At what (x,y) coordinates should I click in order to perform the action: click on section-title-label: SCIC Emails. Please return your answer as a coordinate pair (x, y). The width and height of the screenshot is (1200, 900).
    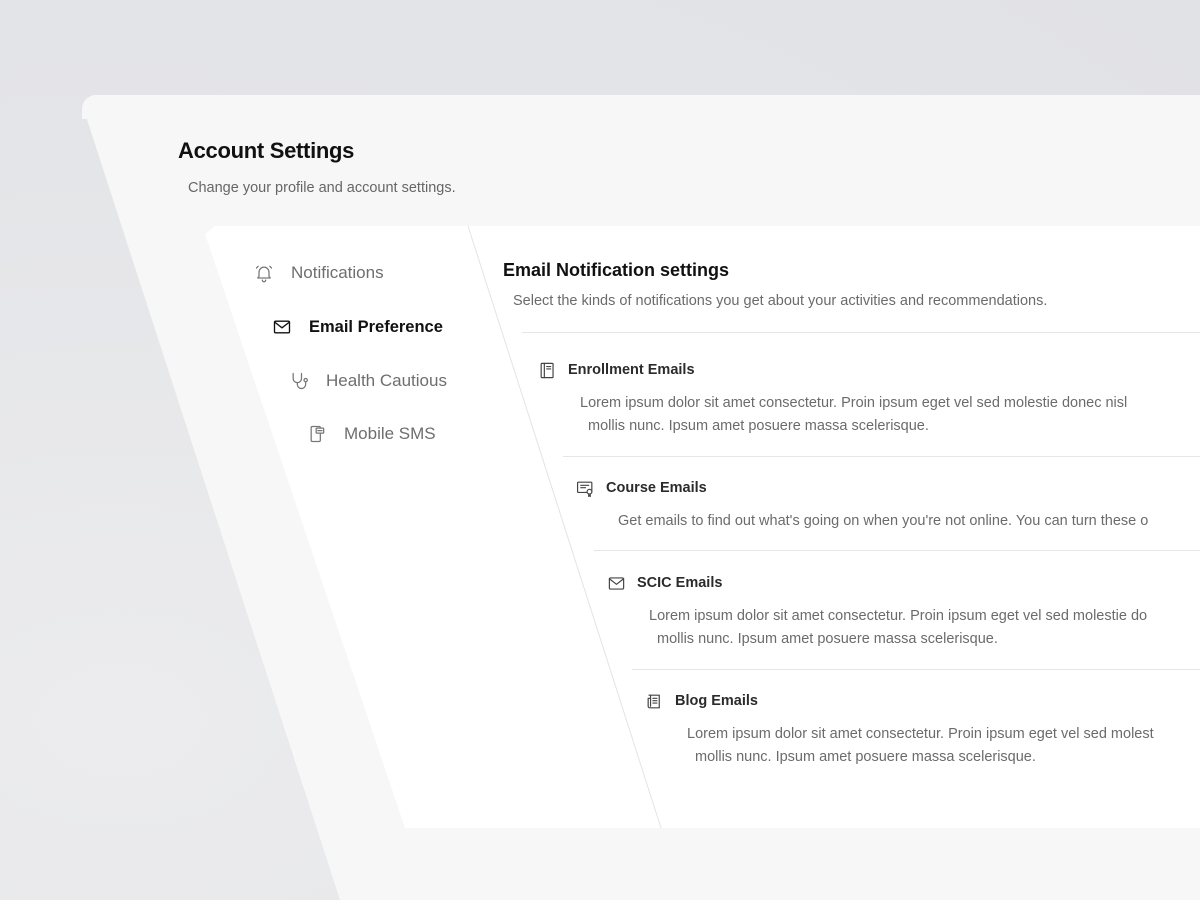
    Looking at the image, I should click on (680, 583).